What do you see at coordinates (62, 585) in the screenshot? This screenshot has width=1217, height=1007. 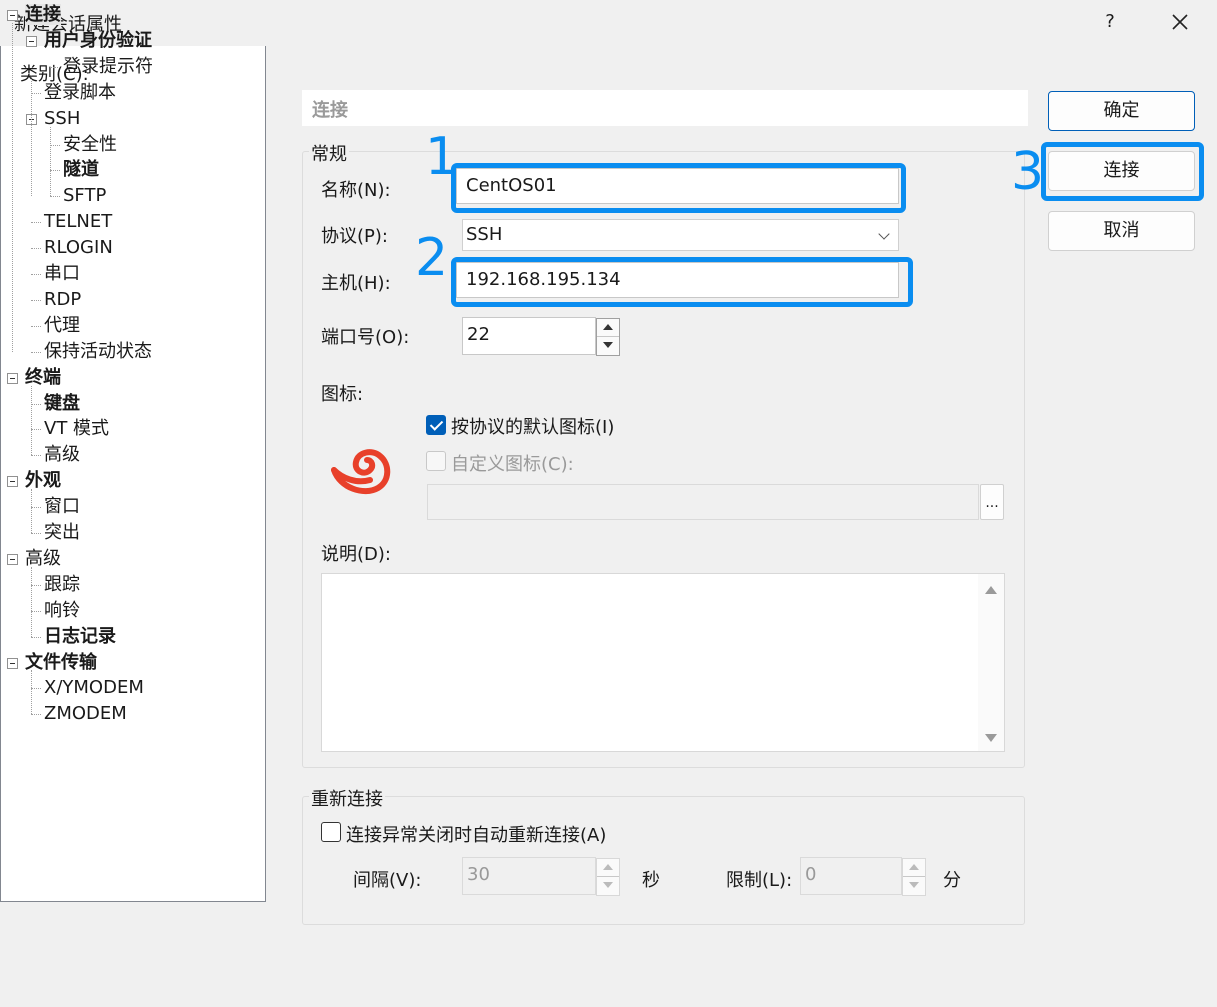 I see `tree-item: 跟踪` at bounding box center [62, 585].